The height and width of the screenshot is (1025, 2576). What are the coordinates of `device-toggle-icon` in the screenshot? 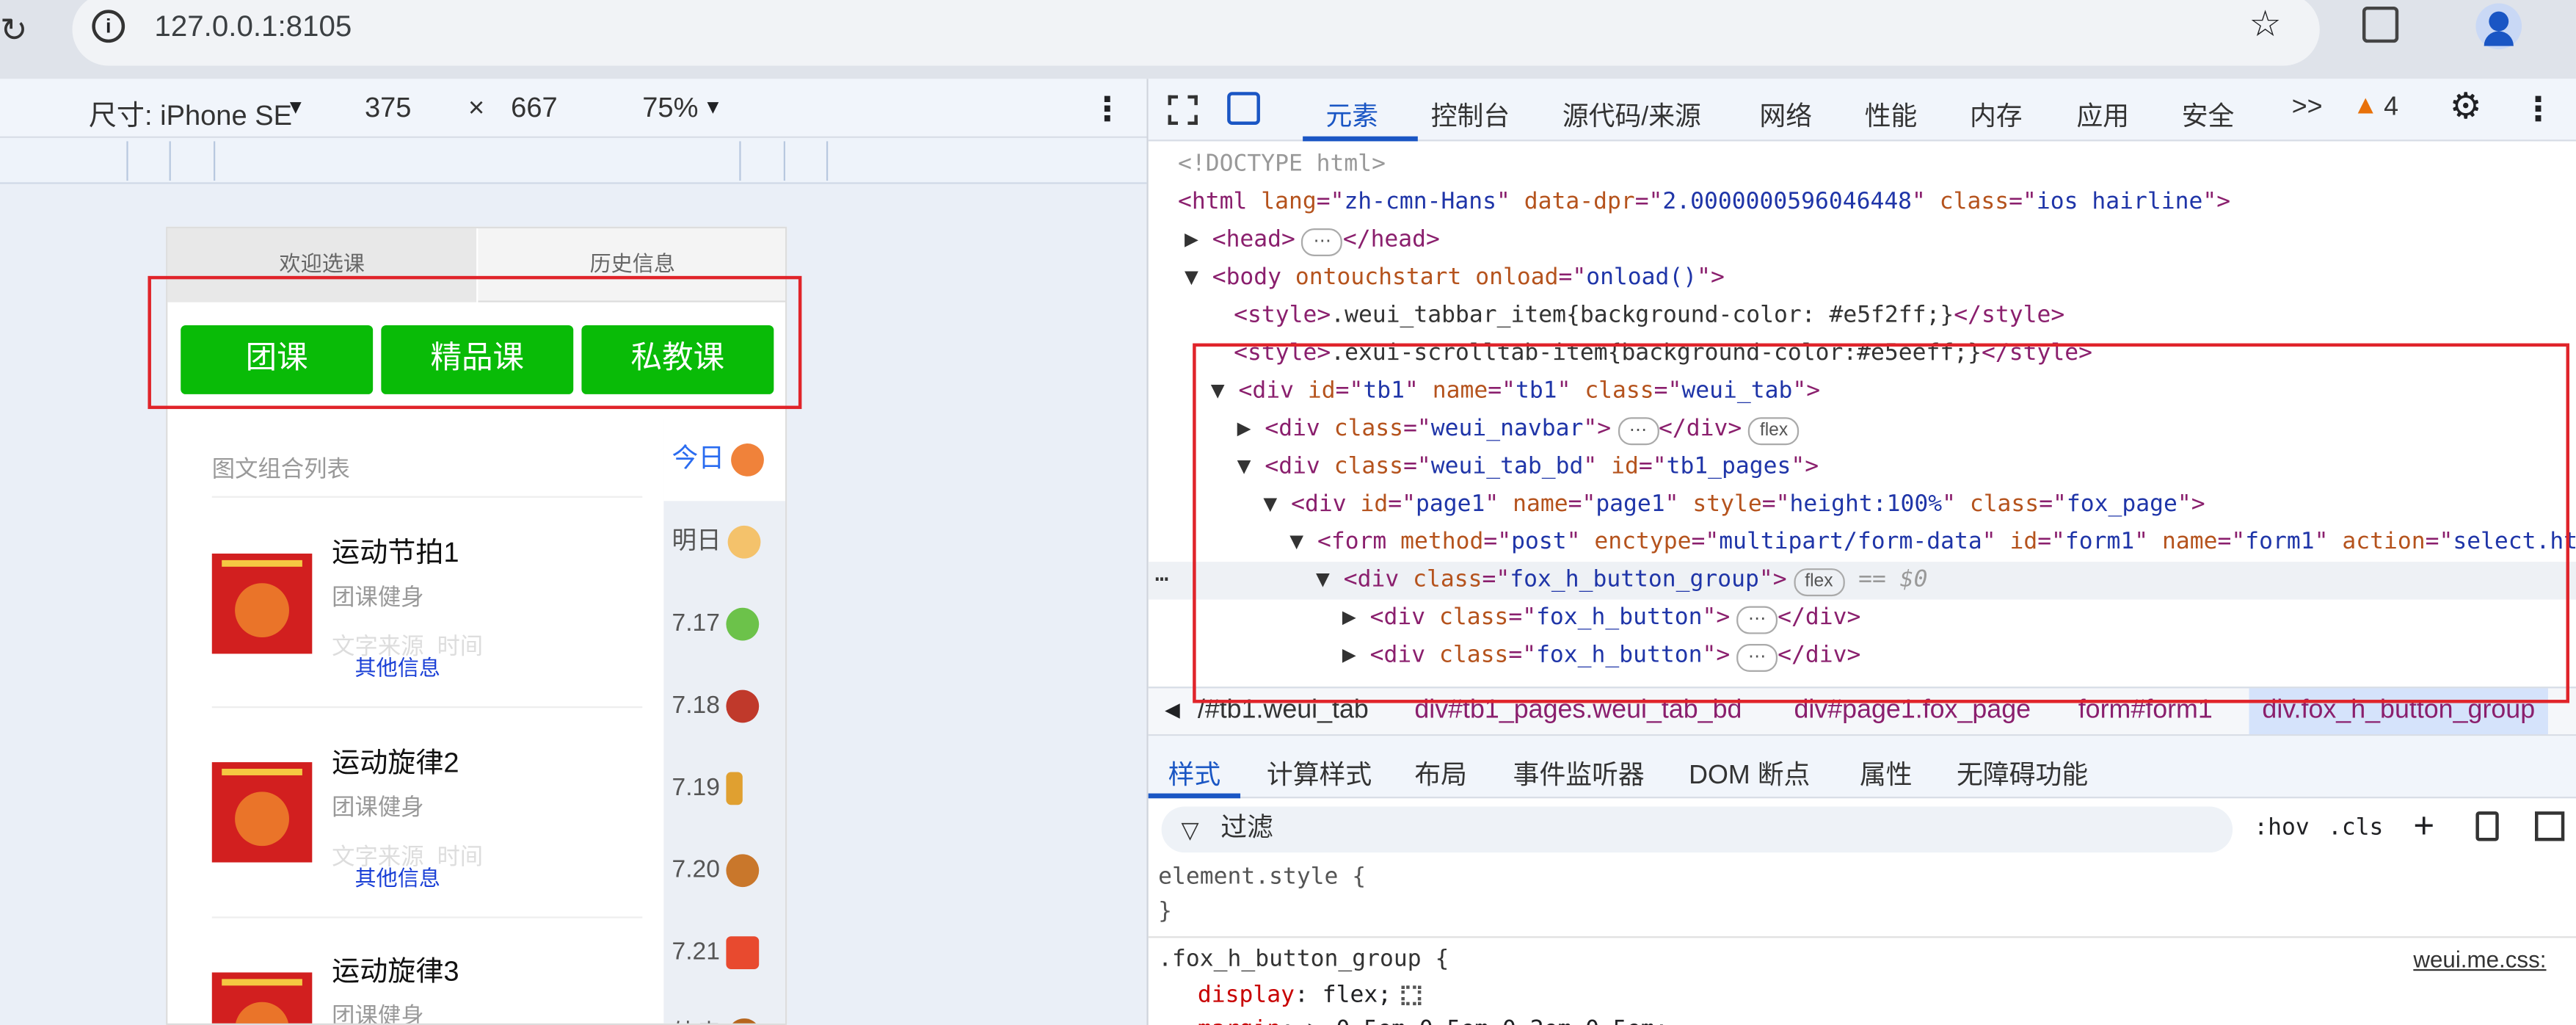 It's located at (1243, 109).